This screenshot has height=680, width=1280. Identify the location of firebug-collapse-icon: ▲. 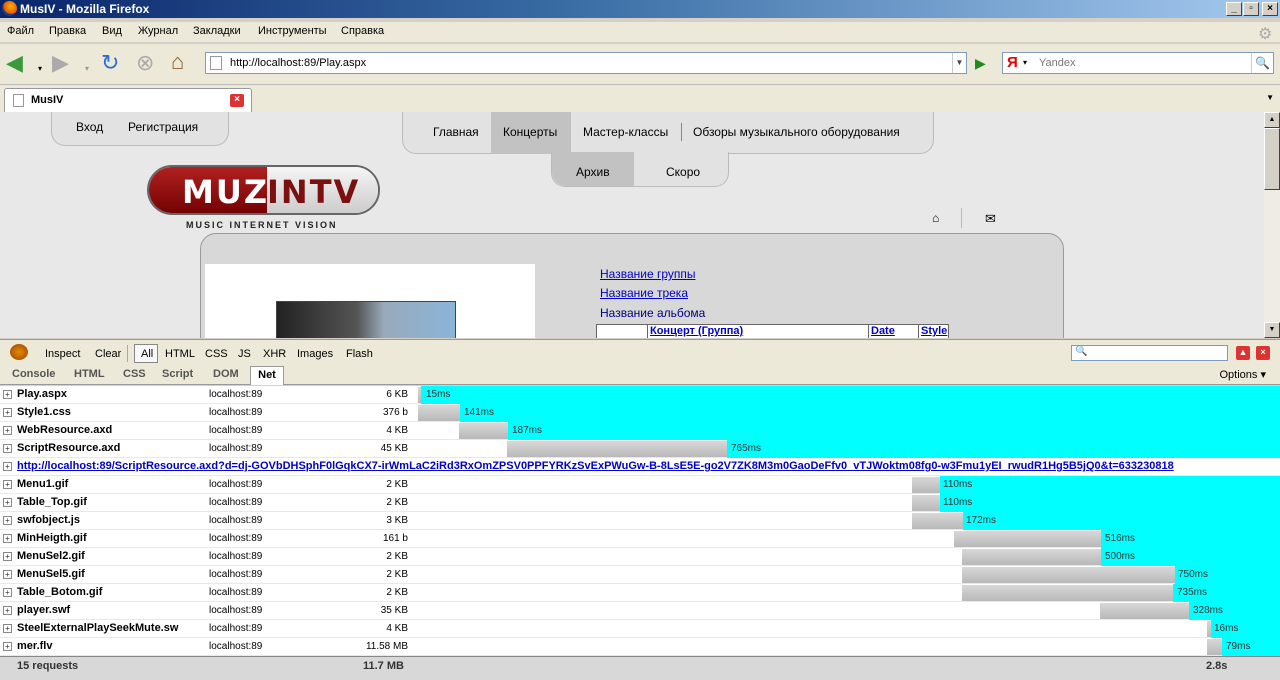
(1243, 353).